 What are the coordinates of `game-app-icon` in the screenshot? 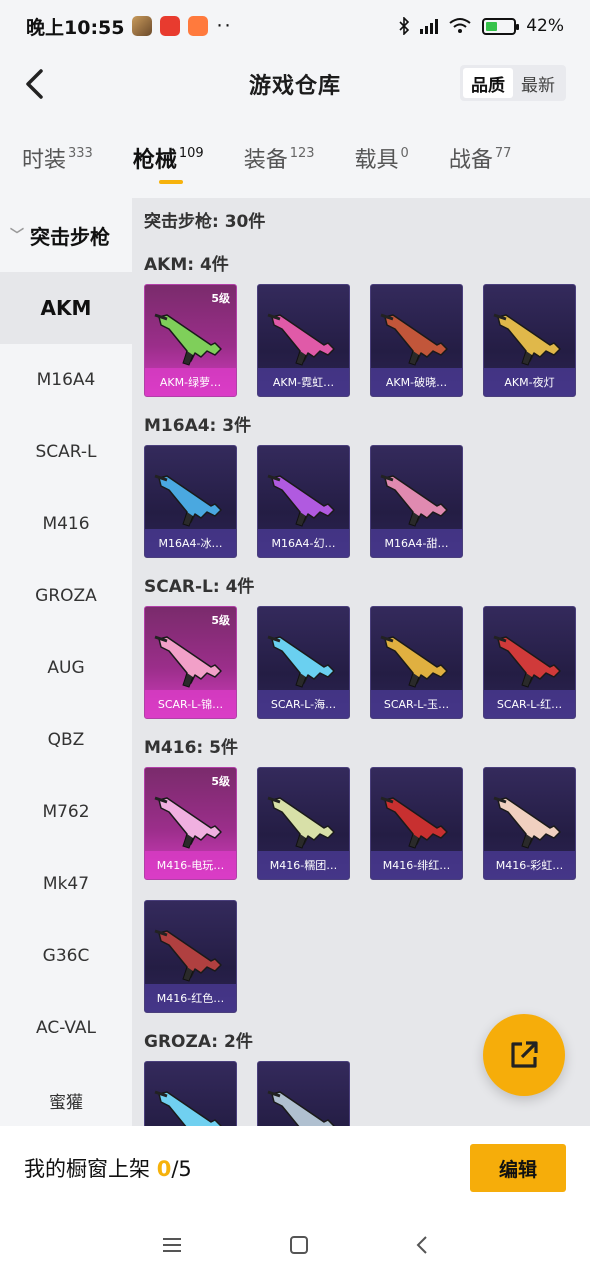 It's located at (142, 26).